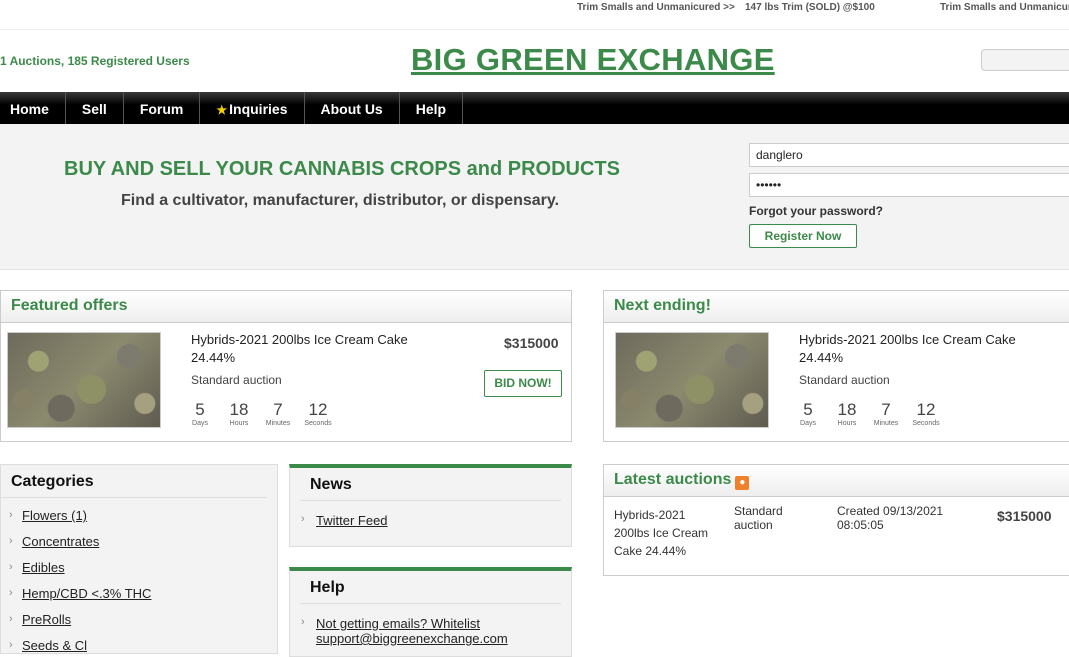 The height and width of the screenshot is (657, 1069). Describe the element at coordinates (134, 481) in the screenshot. I see `categories-heading: Categories` at that location.